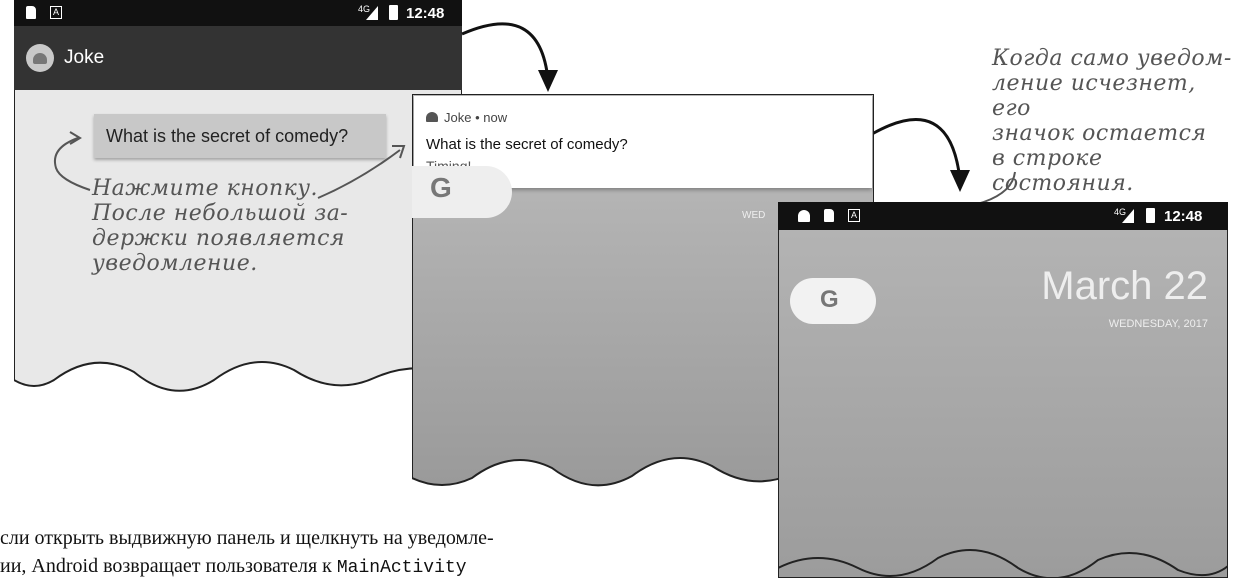 The height and width of the screenshot is (582, 1244). I want to click on battery-icon, so click(1150, 215).